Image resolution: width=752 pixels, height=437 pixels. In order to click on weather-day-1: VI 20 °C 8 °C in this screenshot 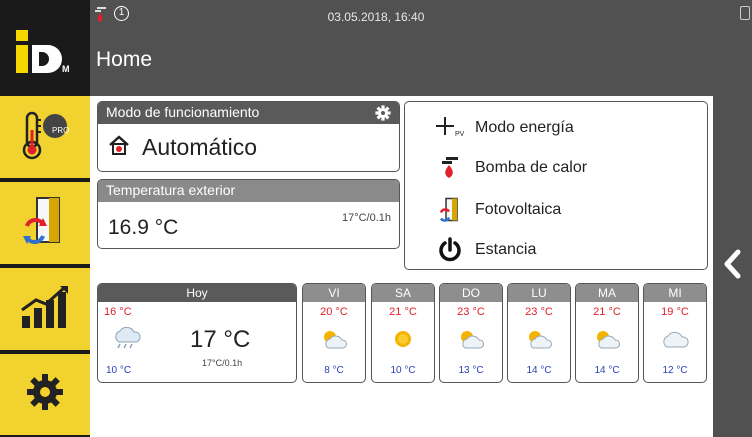, I will do `click(334, 333)`.